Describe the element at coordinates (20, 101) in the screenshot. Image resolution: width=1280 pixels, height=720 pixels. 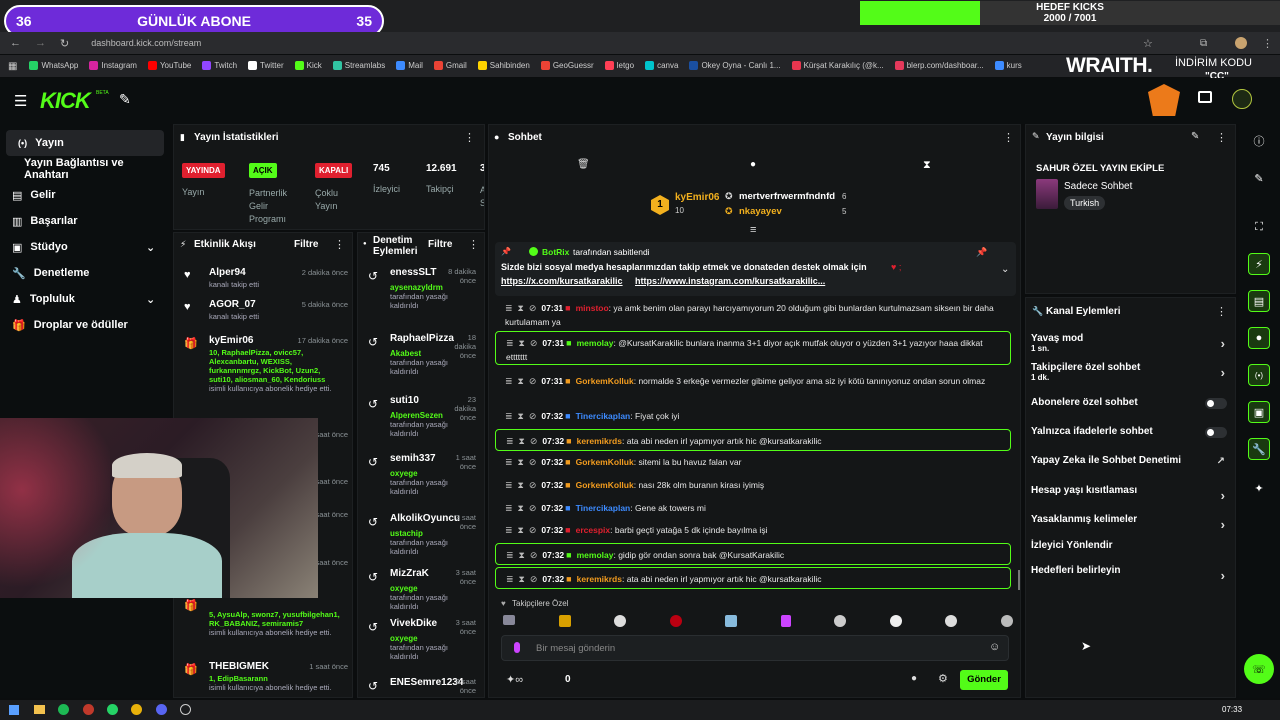
I see `hamburger-menu-icon: ☰` at that location.